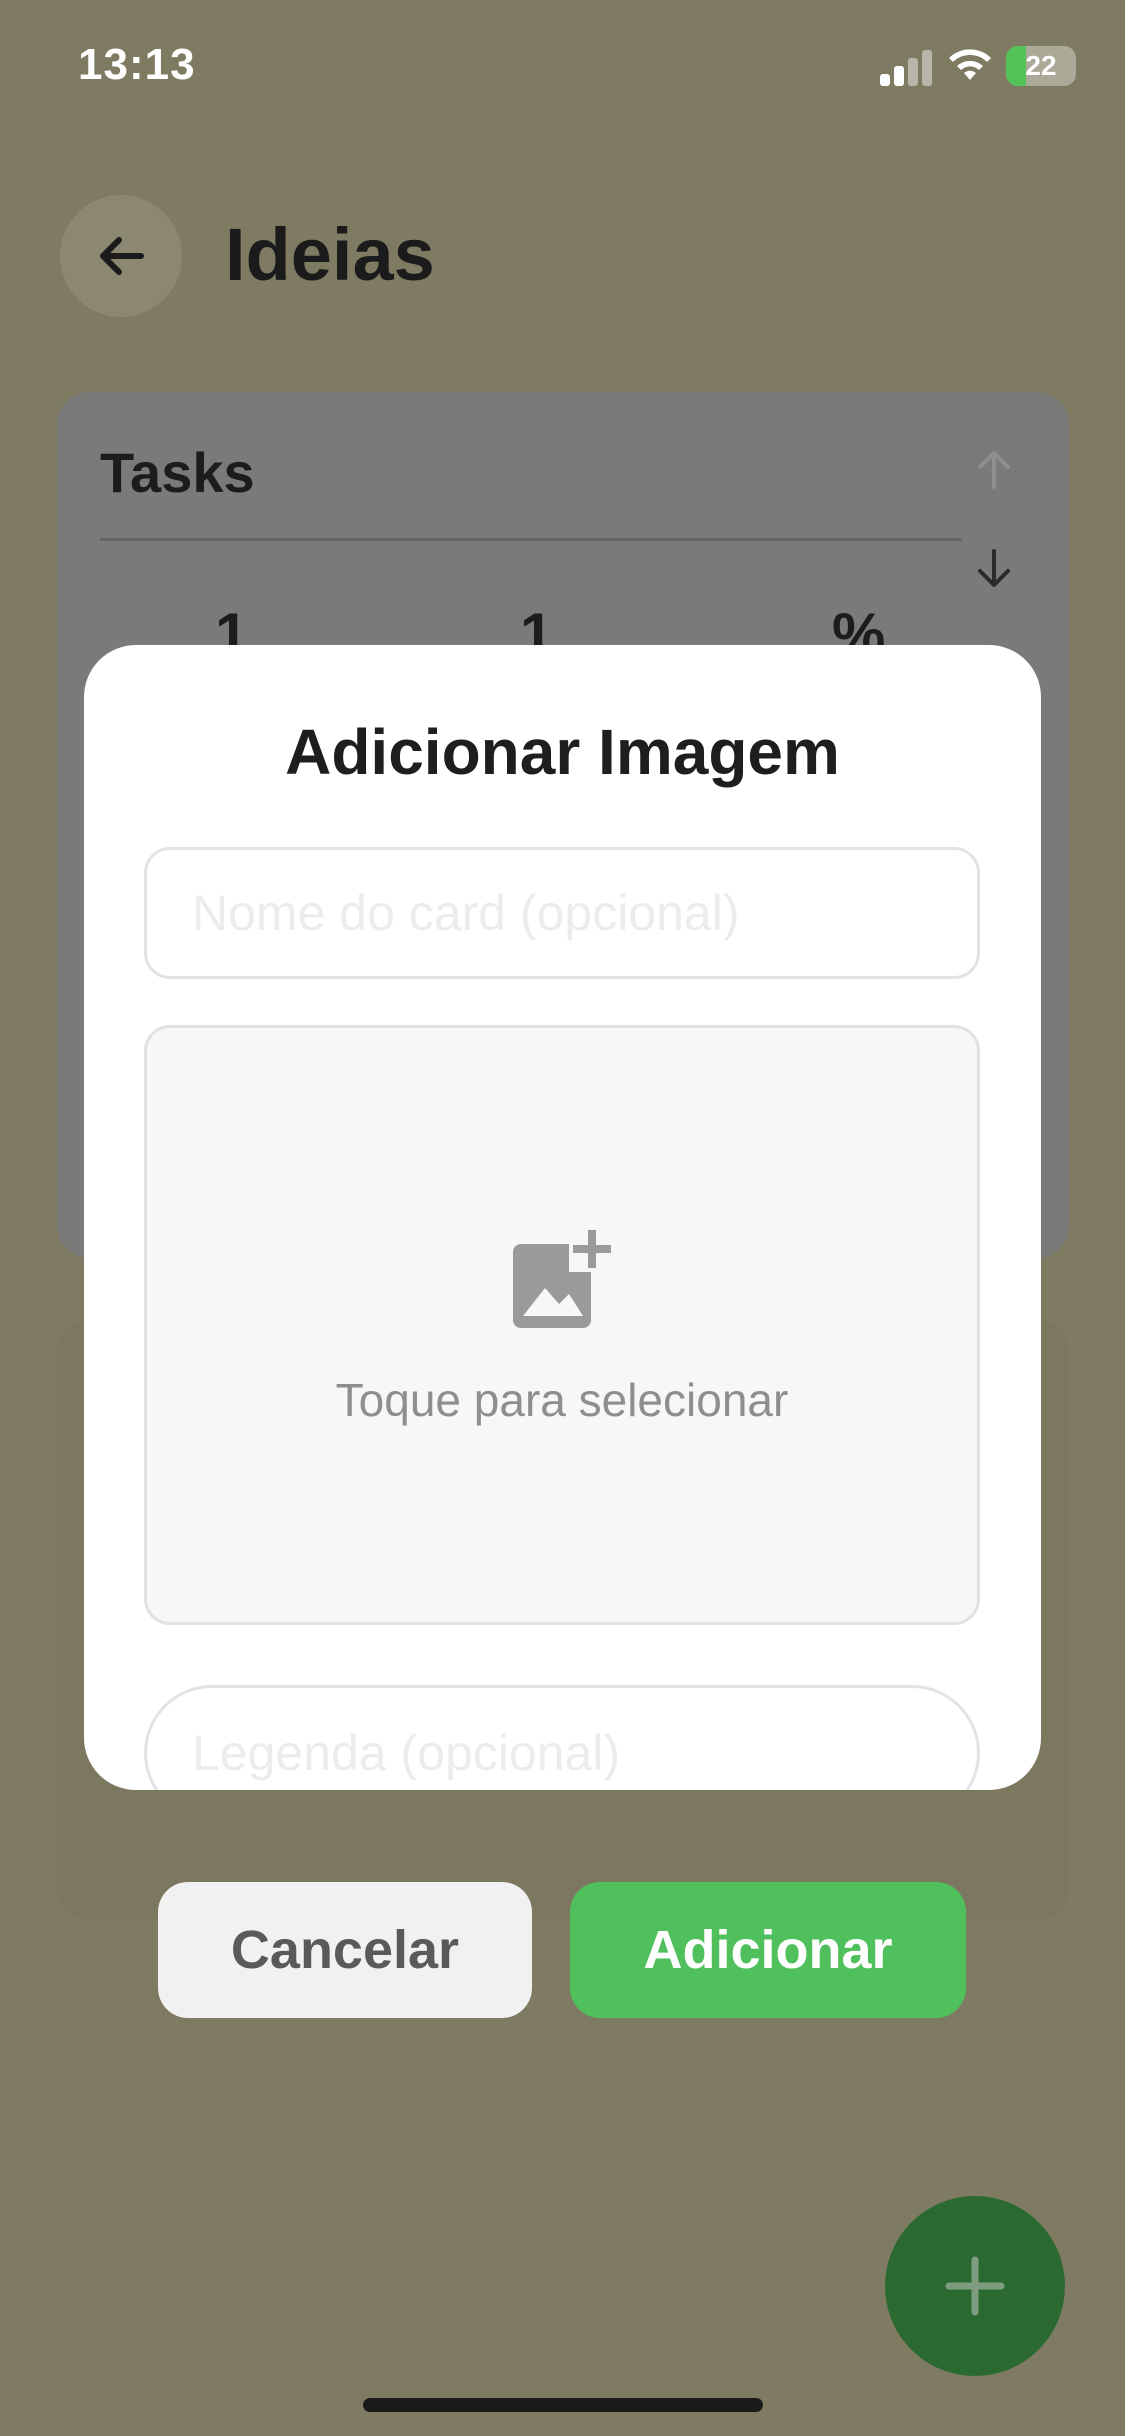 The height and width of the screenshot is (2436, 1125). I want to click on divider, so click(531, 539).